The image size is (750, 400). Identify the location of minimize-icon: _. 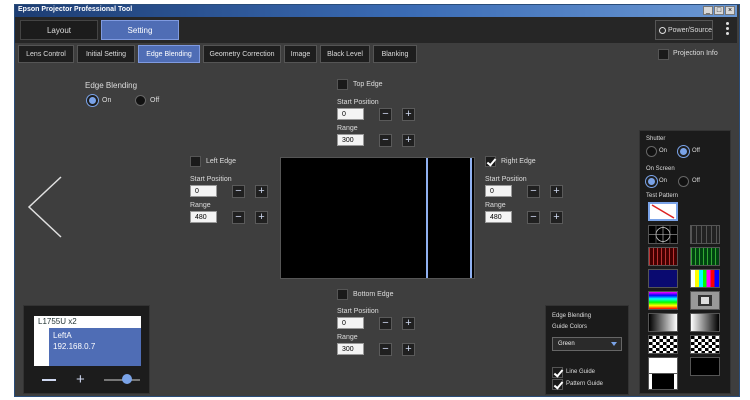
(708, 10).